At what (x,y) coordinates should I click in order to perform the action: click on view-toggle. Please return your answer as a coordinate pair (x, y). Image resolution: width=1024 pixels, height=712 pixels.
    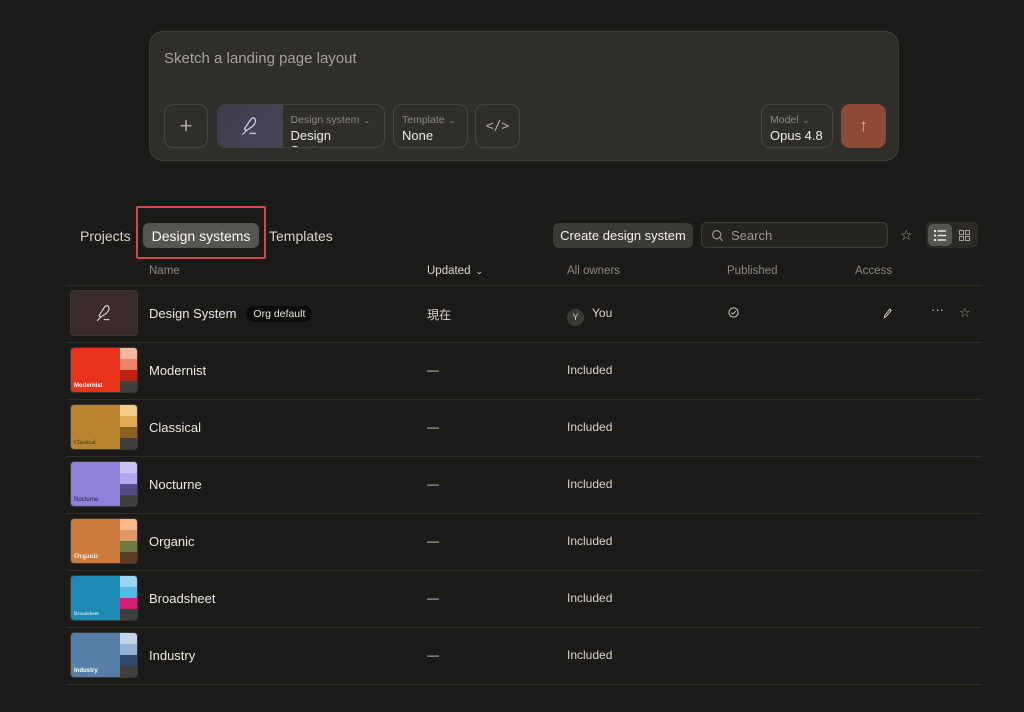
    Looking at the image, I should click on (952, 235).